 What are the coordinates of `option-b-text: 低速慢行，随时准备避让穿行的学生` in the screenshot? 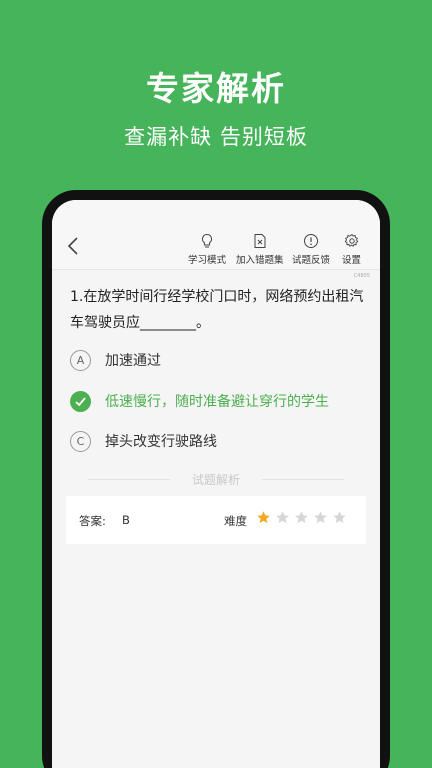 It's located at (217, 402).